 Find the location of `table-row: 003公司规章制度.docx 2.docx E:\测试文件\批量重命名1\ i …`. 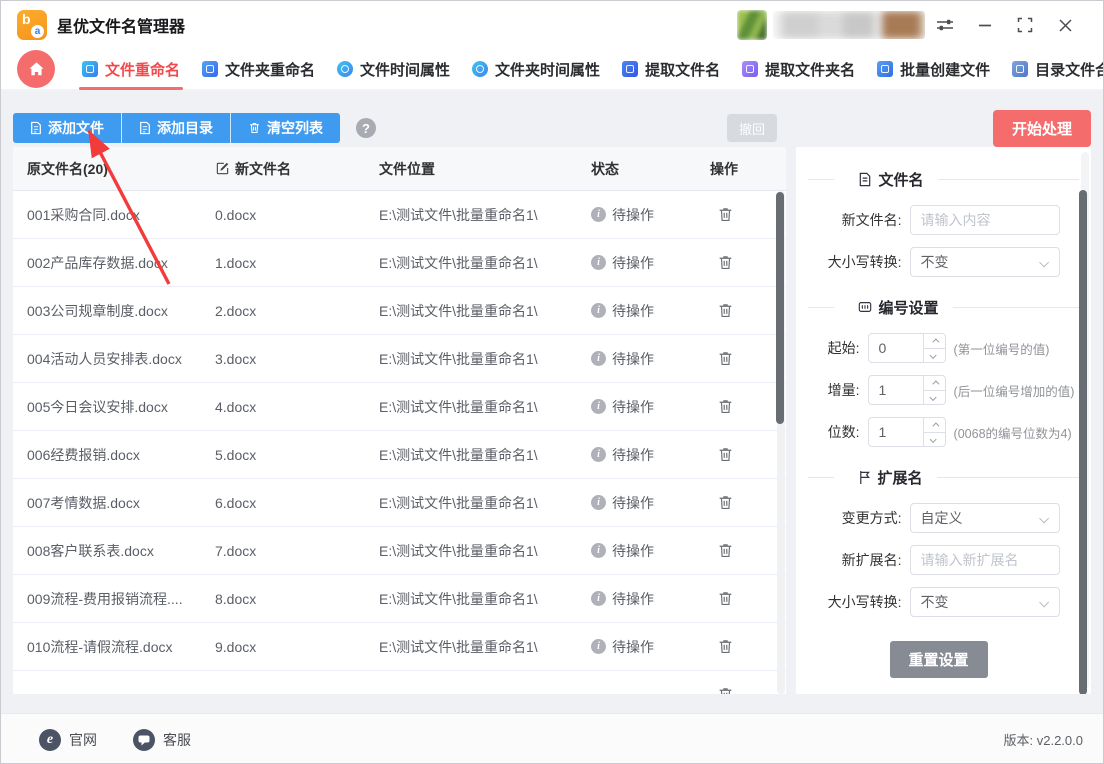

table-row: 003公司规章制度.docx 2.docx E:\测试文件\批量重命名1\ i … is located at coordinates (399, 311).